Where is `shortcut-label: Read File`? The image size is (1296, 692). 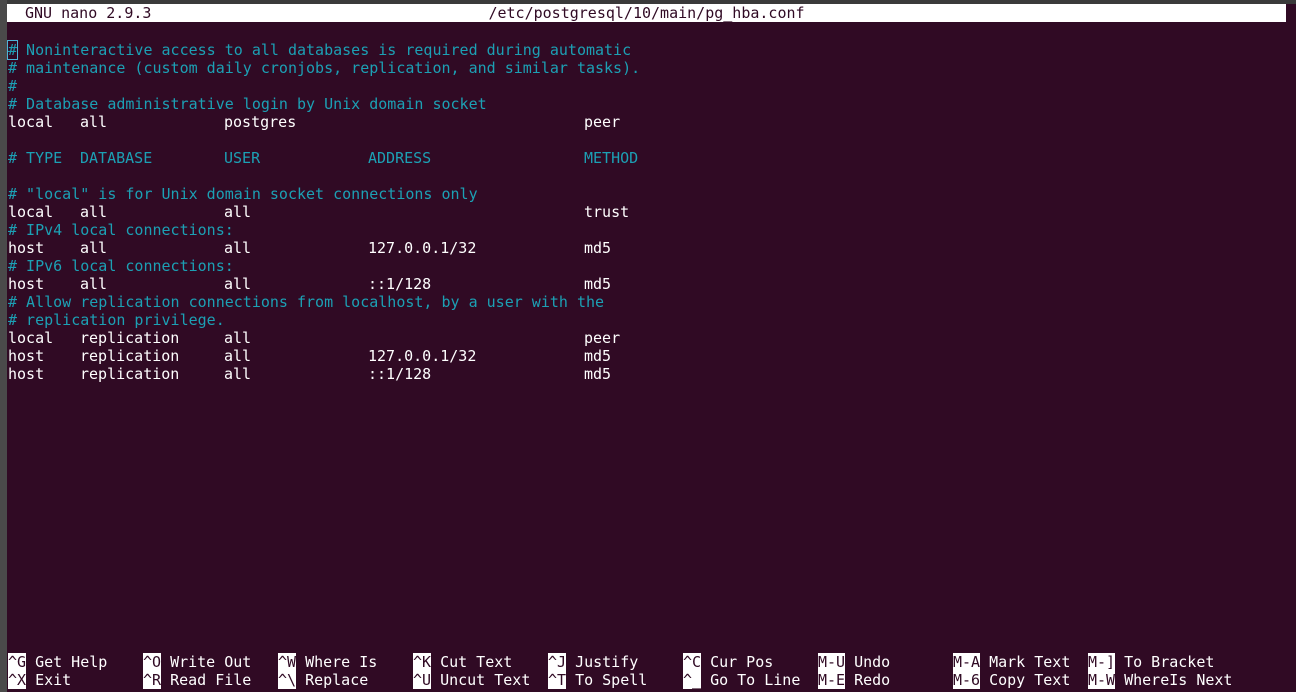
shortcut-label: Read File is located at coordinates (211, 680).